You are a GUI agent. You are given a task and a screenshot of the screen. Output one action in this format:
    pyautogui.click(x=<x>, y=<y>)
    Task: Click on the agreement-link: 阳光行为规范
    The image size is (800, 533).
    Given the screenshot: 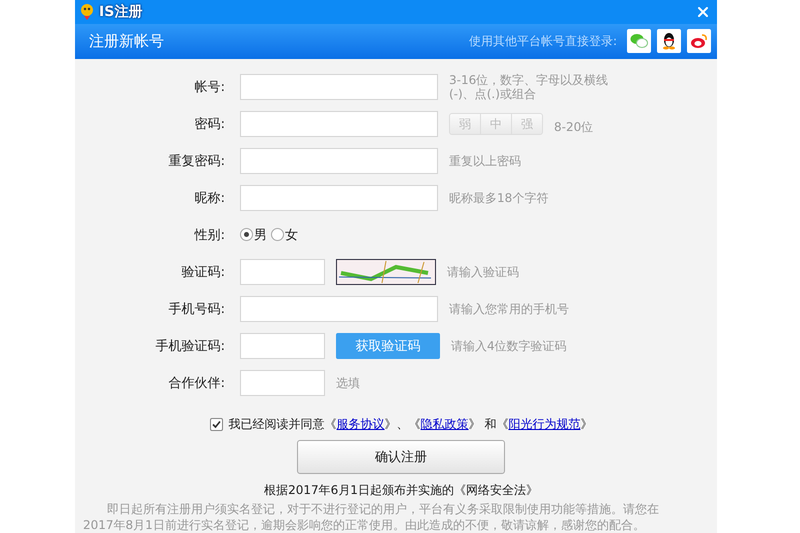 What is the action you would take?
    pyautogui.click(x=544, y=424)
    